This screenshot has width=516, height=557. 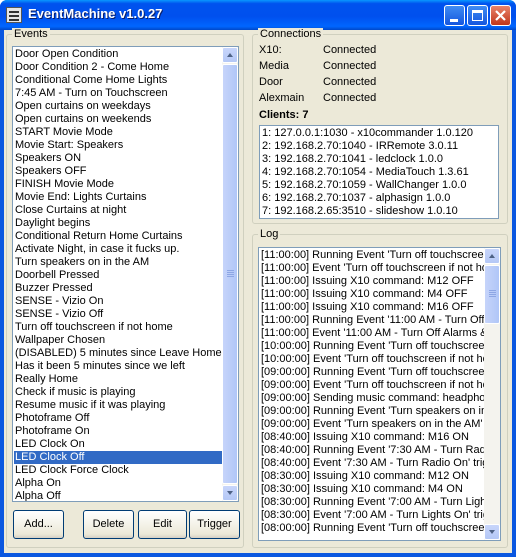 What do you see at coordinates (284, 115) in the screenshot?
I see `clients-count: Clients: 7` at bounding box center [284, 115].